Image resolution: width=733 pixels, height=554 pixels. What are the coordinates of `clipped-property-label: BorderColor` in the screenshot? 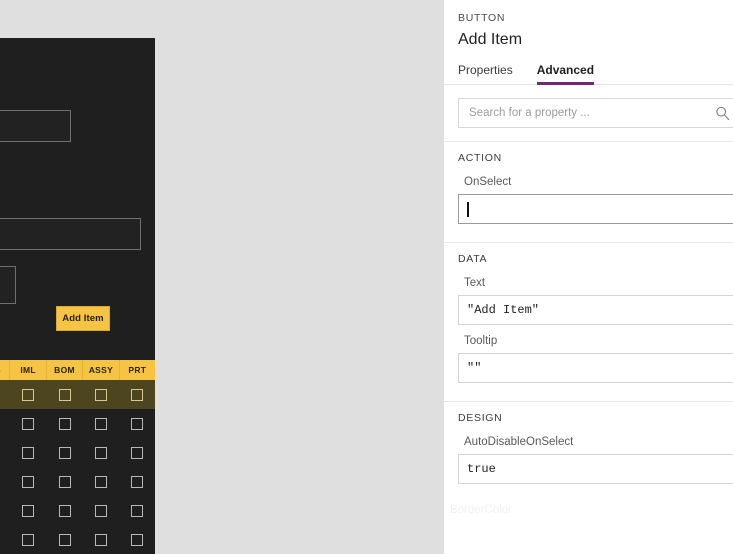 It's located at (481, 510).